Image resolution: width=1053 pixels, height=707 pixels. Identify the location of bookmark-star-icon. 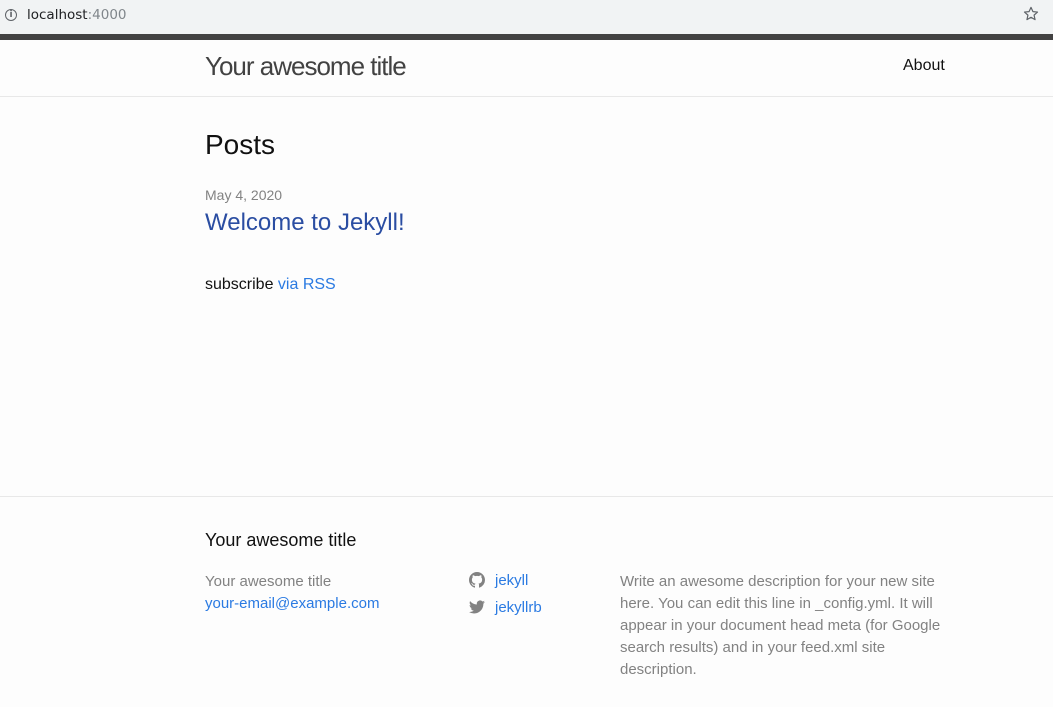
(1031, 14).